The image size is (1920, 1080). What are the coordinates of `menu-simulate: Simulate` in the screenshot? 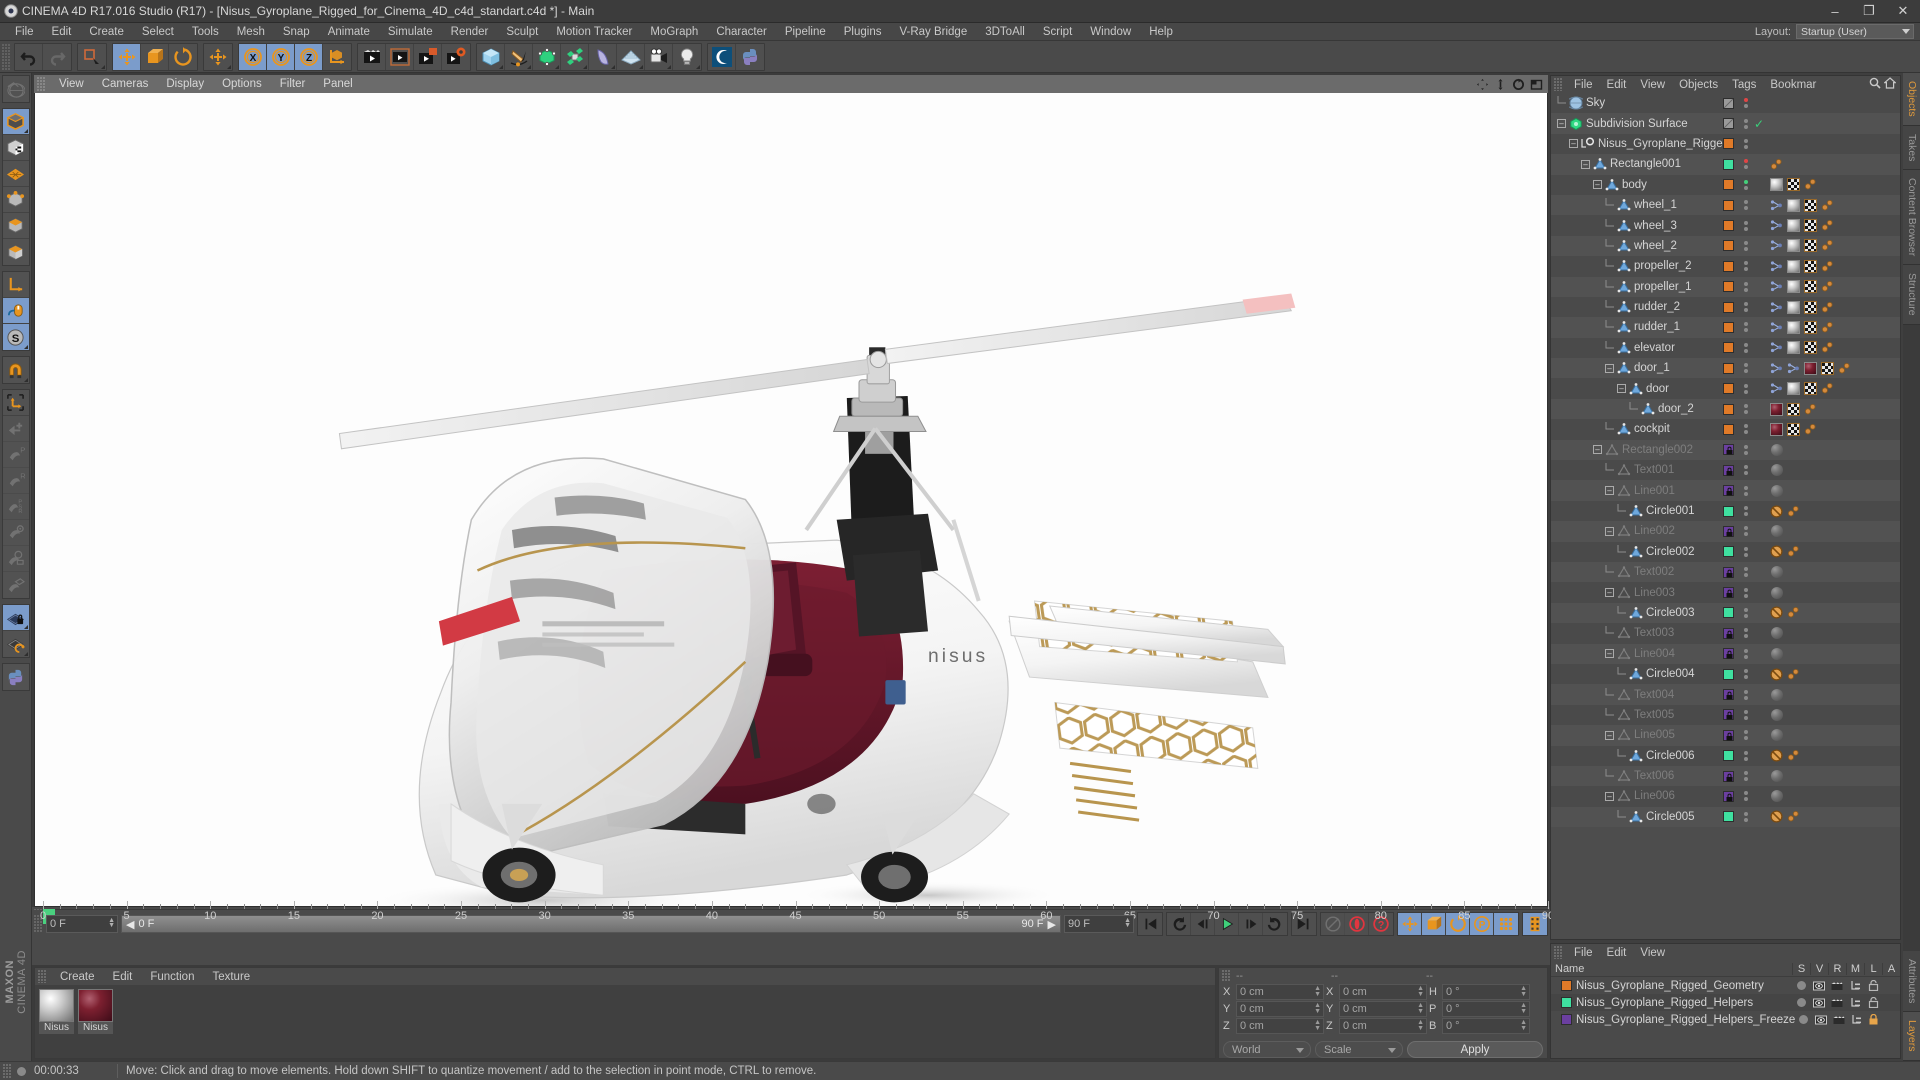 It's located at (410, 32).